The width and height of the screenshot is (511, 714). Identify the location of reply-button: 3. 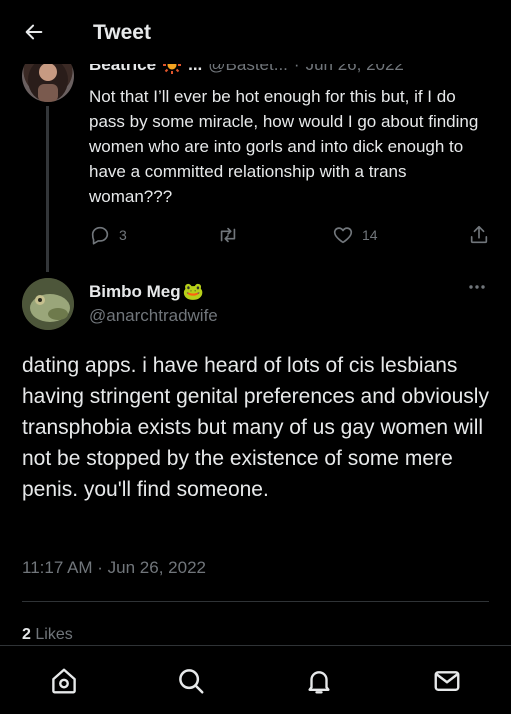
(108, 235).